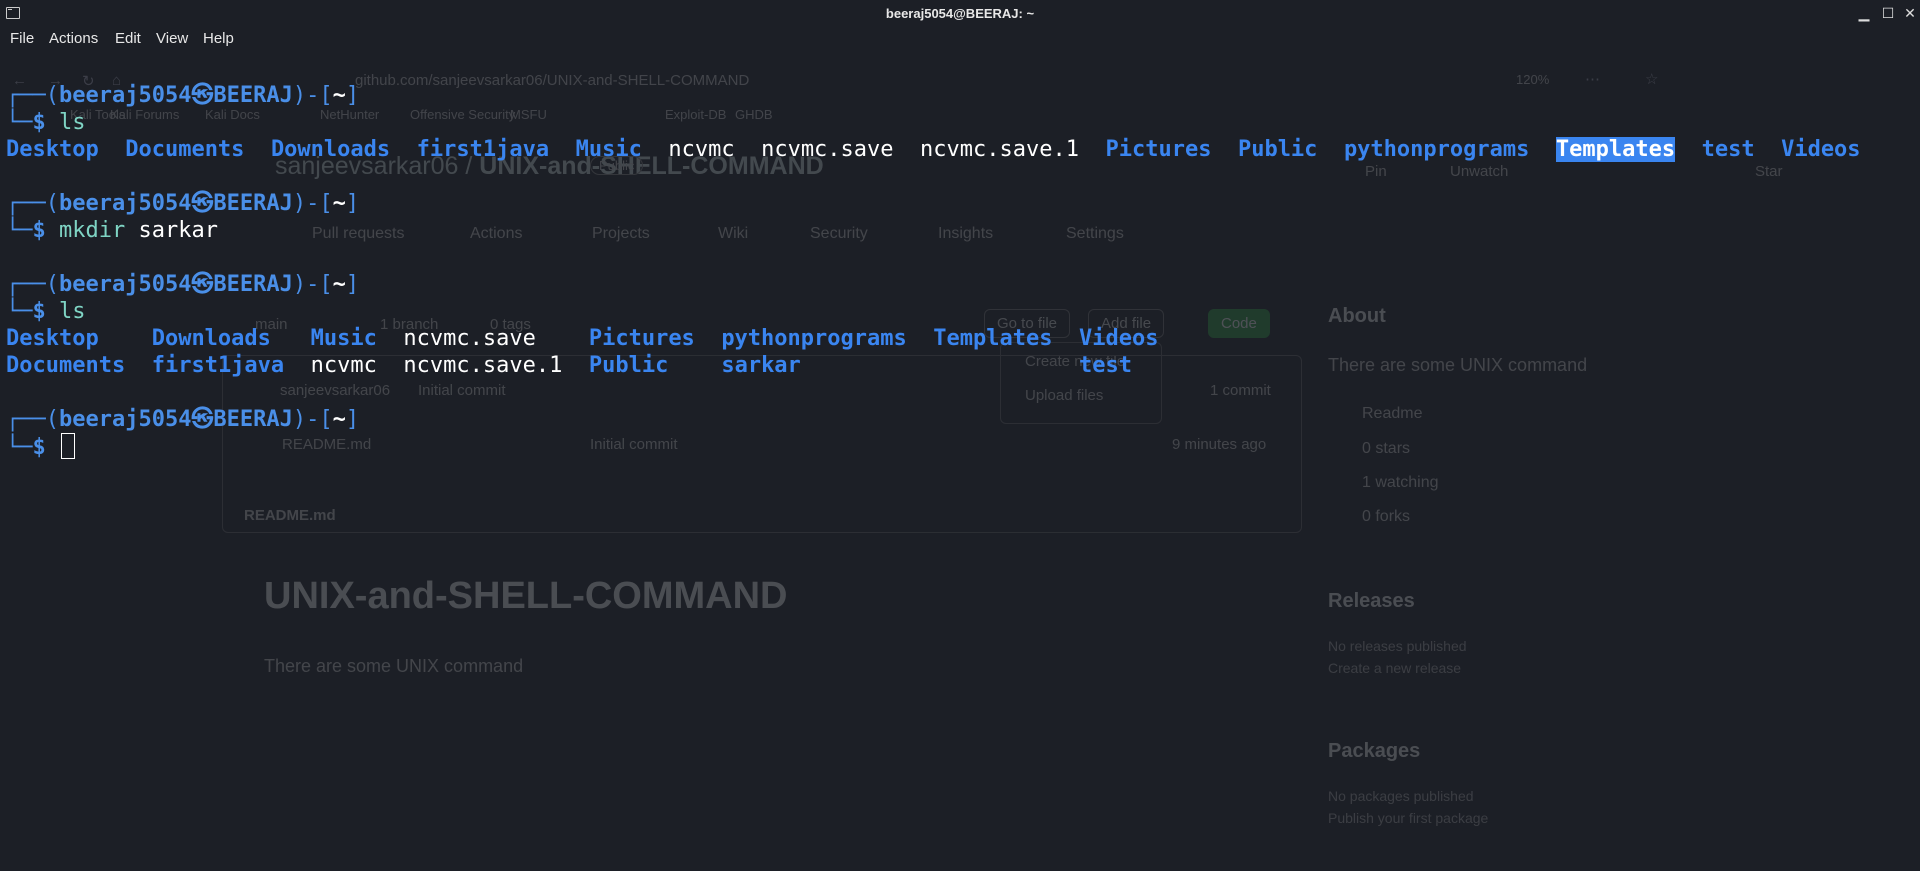  I want to click on packages-title: Packages, so click(1374, 751).